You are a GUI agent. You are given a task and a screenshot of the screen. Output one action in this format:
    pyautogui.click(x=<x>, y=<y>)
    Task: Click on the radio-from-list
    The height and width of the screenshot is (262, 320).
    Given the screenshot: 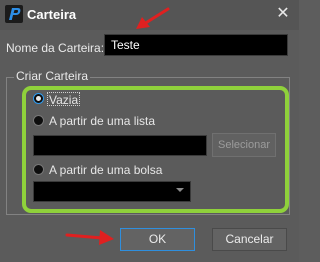 What is the action you would take?
    pyautogui.click(x=38, y=120)
    